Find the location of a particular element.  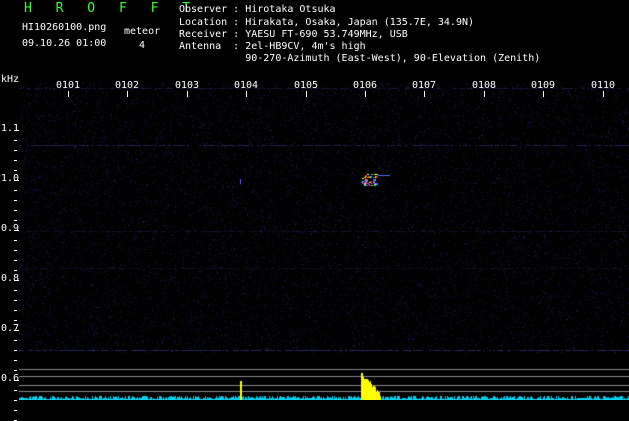

freq-tick-label: 1.1 is located at coordinates (10, 128).